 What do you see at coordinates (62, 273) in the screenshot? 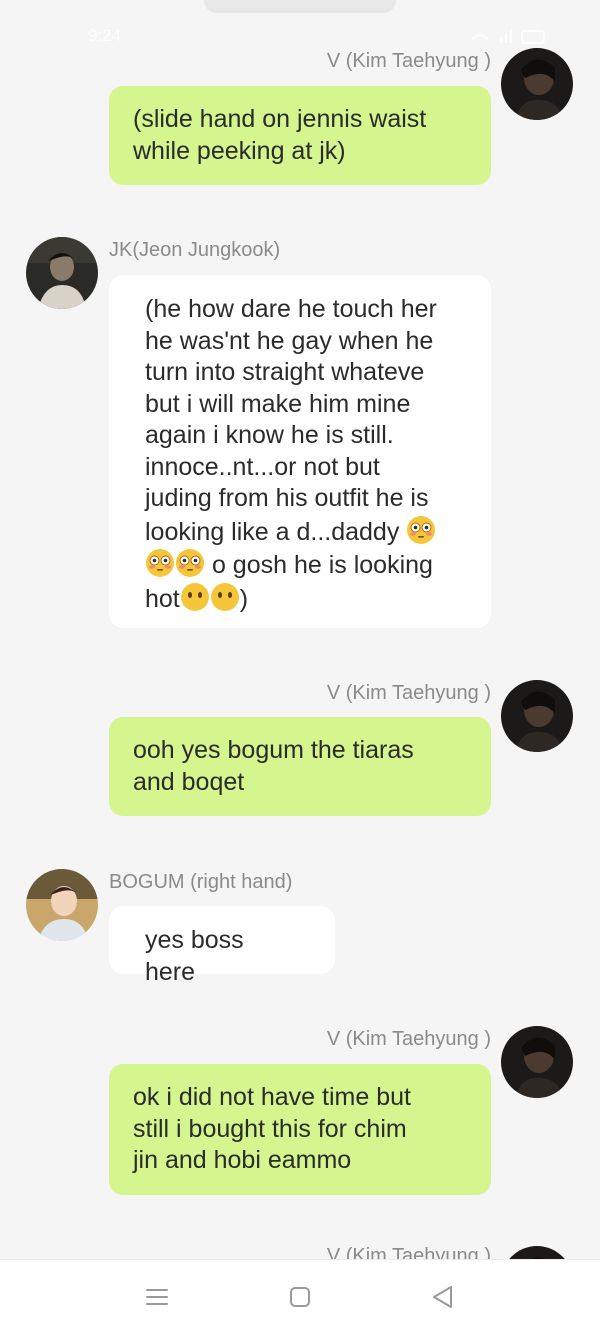
I see `avatar-jk` at bounding box center [62, 273].